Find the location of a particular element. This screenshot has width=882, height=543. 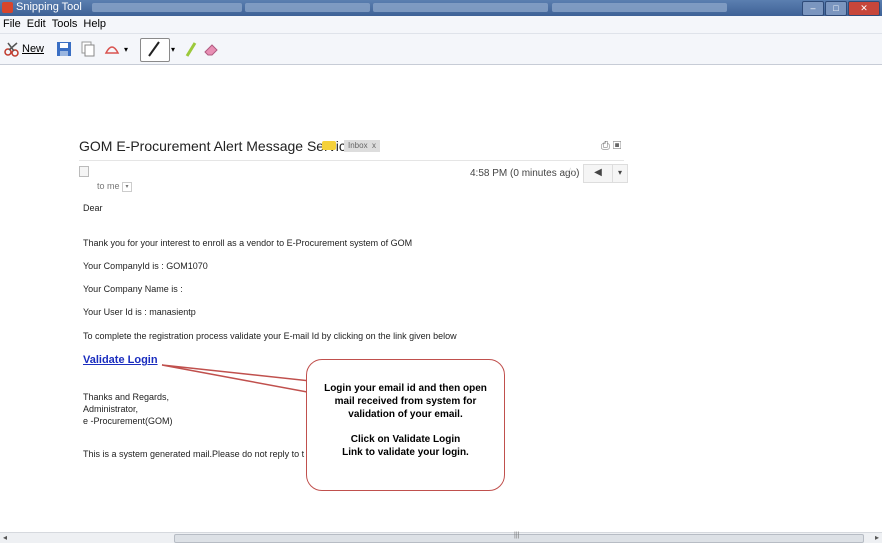

copy-button is located at coordinates (88, 49).